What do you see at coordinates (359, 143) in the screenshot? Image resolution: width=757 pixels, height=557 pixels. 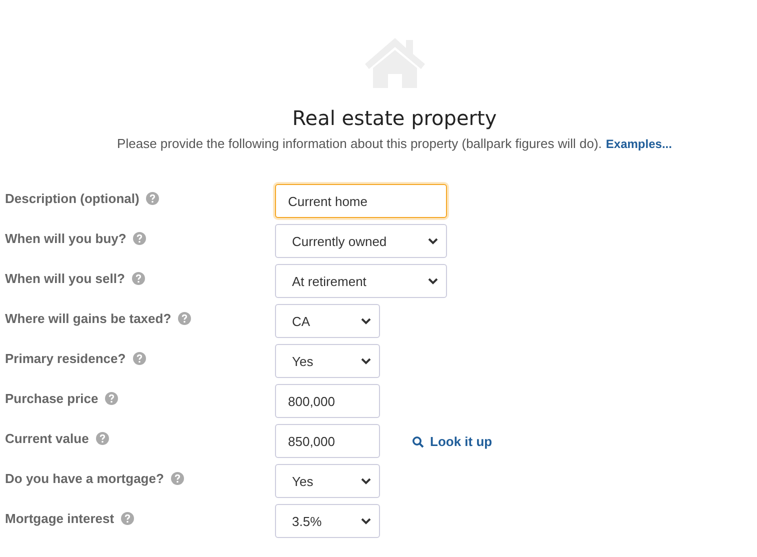 I see `intro-text: Please provide the following information about this property (ballpark figures will do).` at bounding box center [359, 143].